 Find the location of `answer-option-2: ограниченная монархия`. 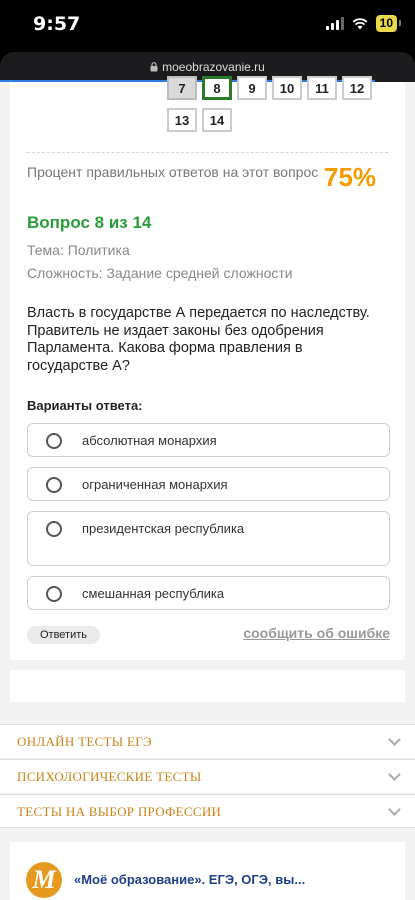

answer-option-2: ограниченная монархия is located at coordinates (208, 484).